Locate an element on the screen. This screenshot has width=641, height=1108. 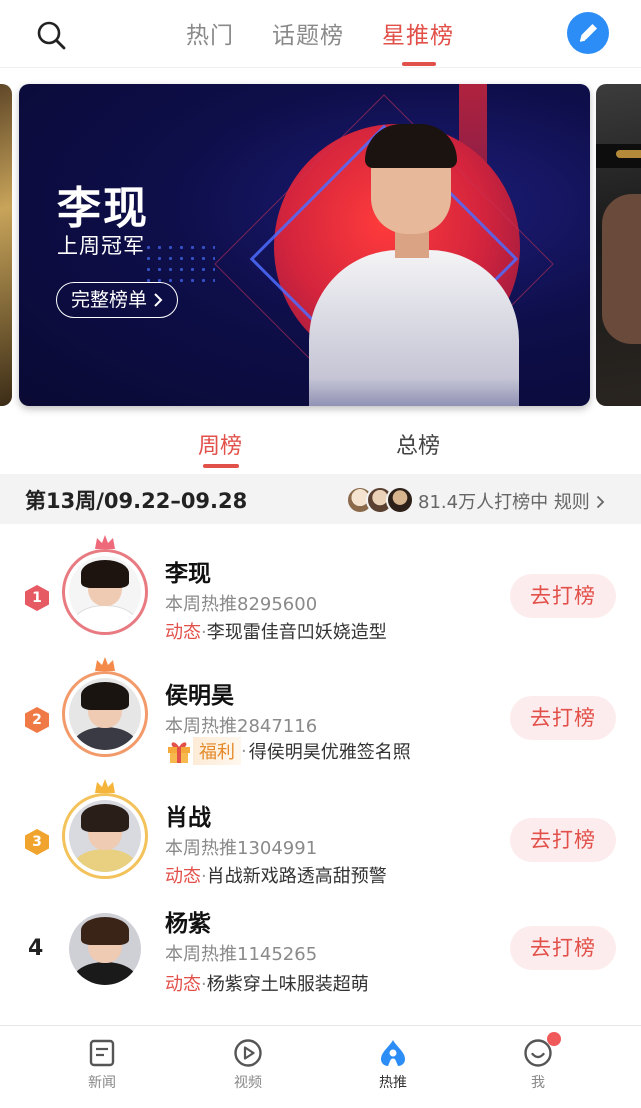
full-list-label: 完整榜单 is located at coordinates (109, 299).